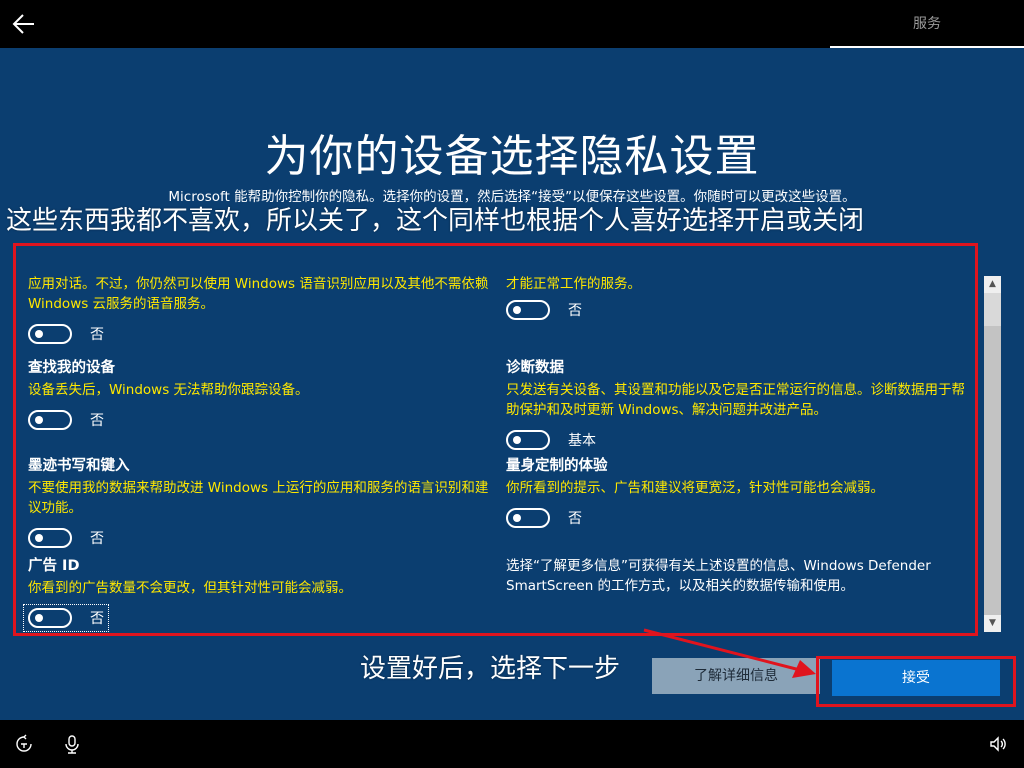  What do you see at coordinates (435, 221) in the screenshot?
I see `annotation-top: 这些东西我都不喜欢，所以关了，这个同样也根据个人喜好选择开启或关闭` at bounding box center [435, 221].